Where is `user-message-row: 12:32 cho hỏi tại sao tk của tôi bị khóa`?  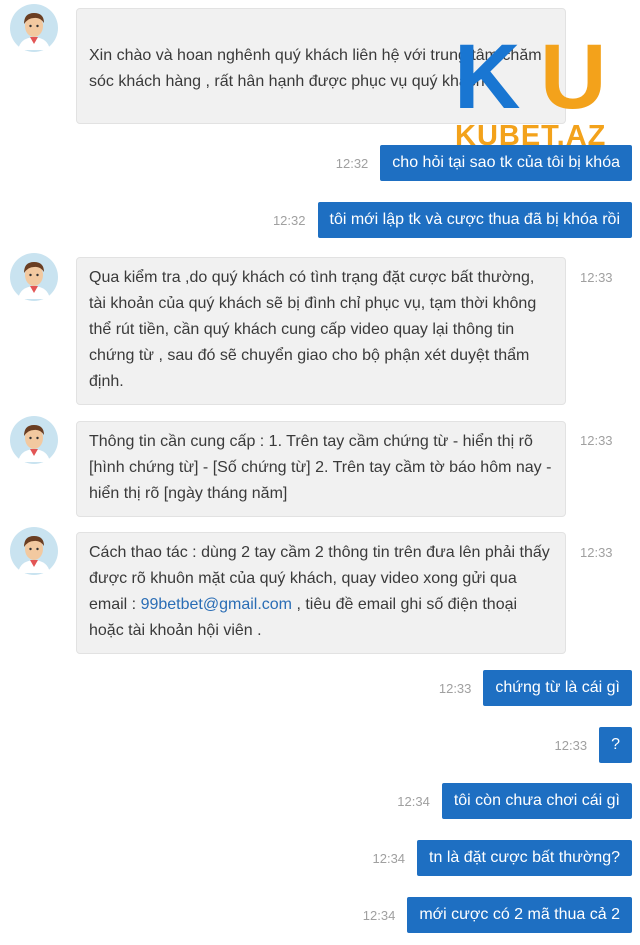
user-message-row: 12:32 cho hỏi tại sao tk của tôi bị khóa is located at coordinates (484, 163).